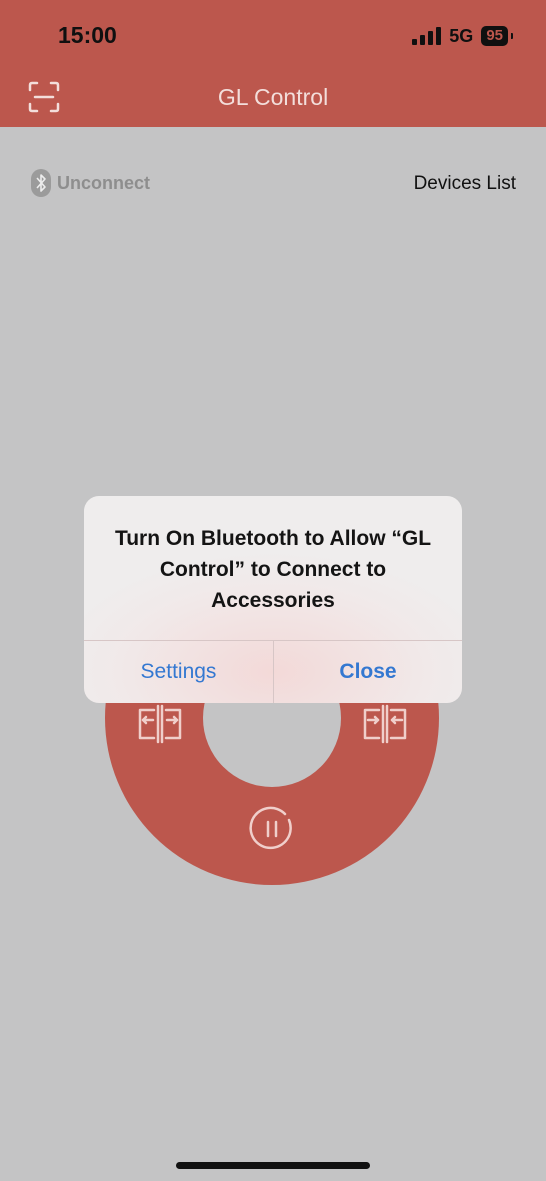 The image size is (546, 1181). What do you see at coordinates (427, 36) in the screenshot?
I see `signal-icon` at bounding box center [427, 36].